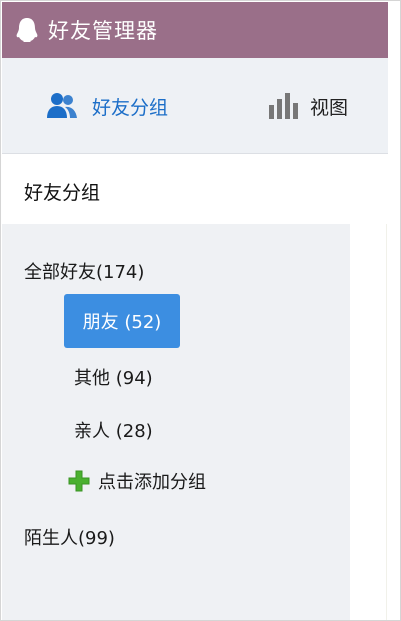  I want to click on view-label: 视图, so click(329, 107).